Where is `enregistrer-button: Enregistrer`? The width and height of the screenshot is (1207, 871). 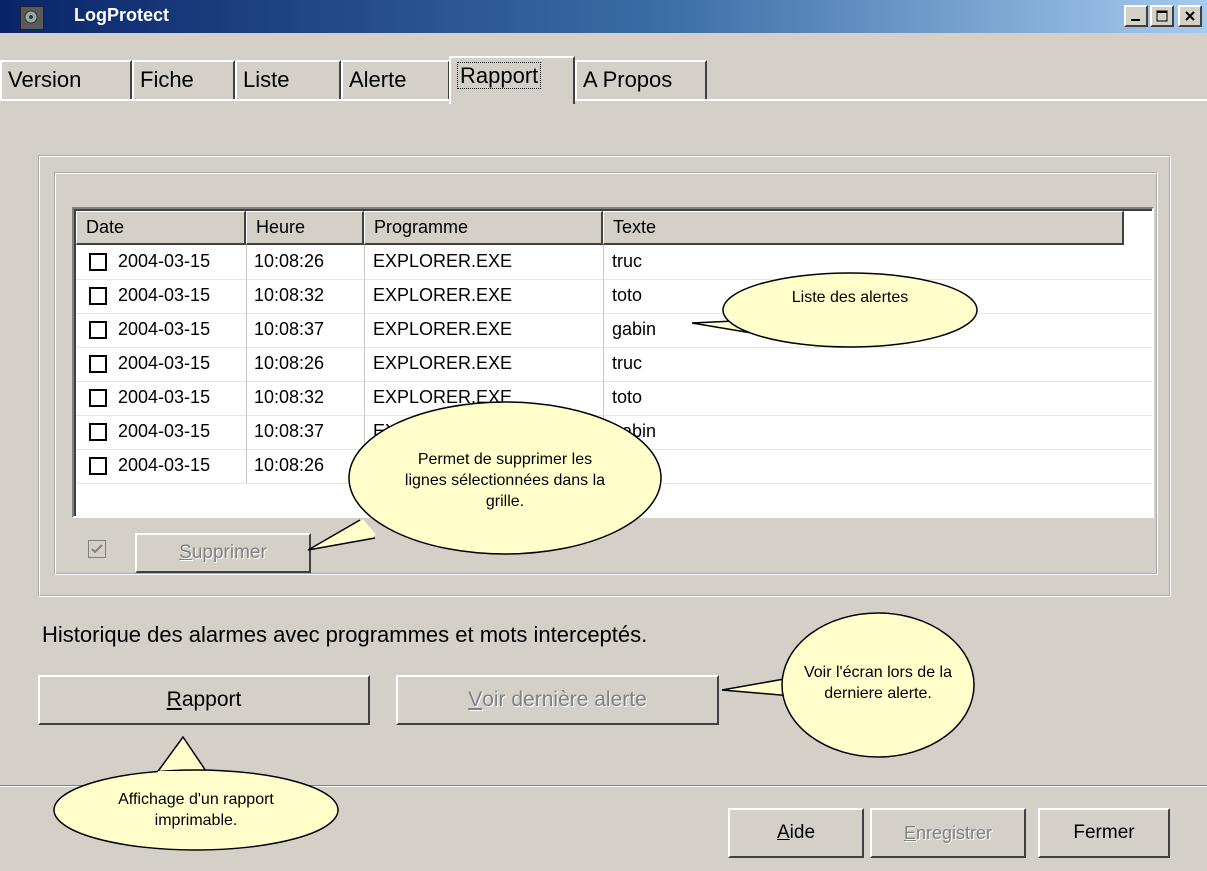
enregistrer-button: Enregistrer is located at coordinates (948, 833).